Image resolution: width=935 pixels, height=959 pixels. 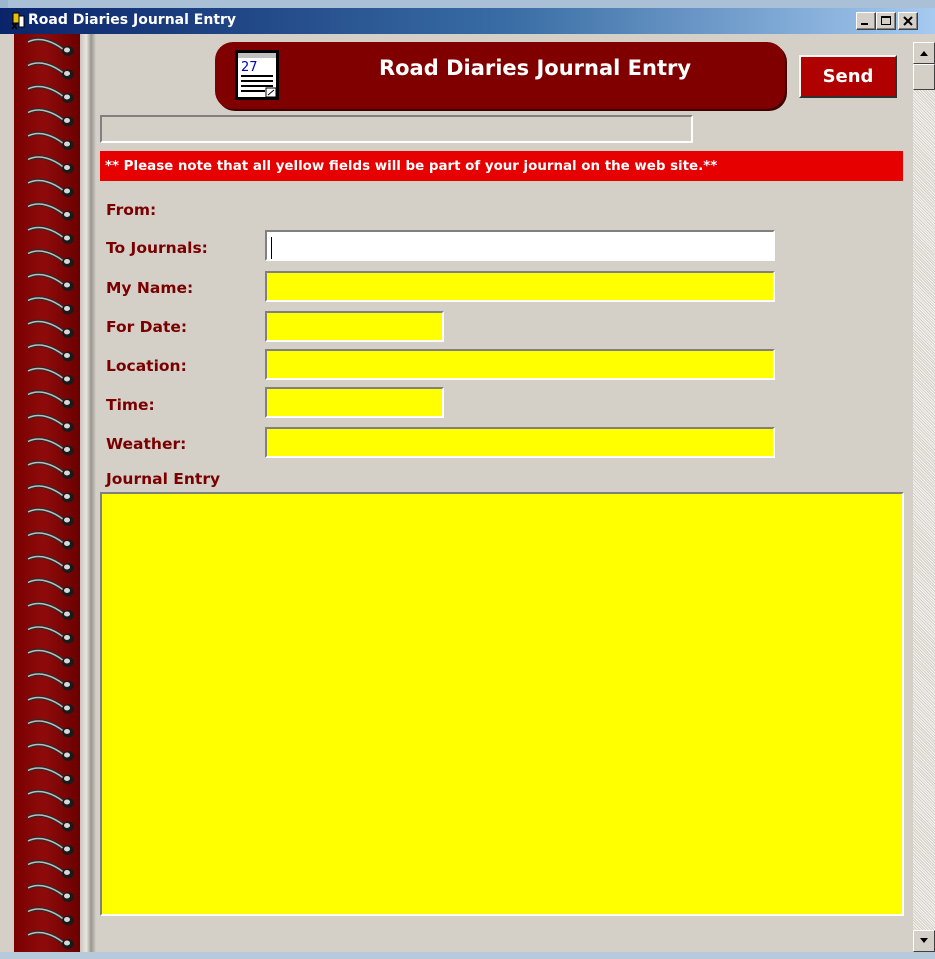 What do you see at coordinates (467, 955) in the screenshot?
I see `desktop-background-bottom` at bounding box center [467, 955].